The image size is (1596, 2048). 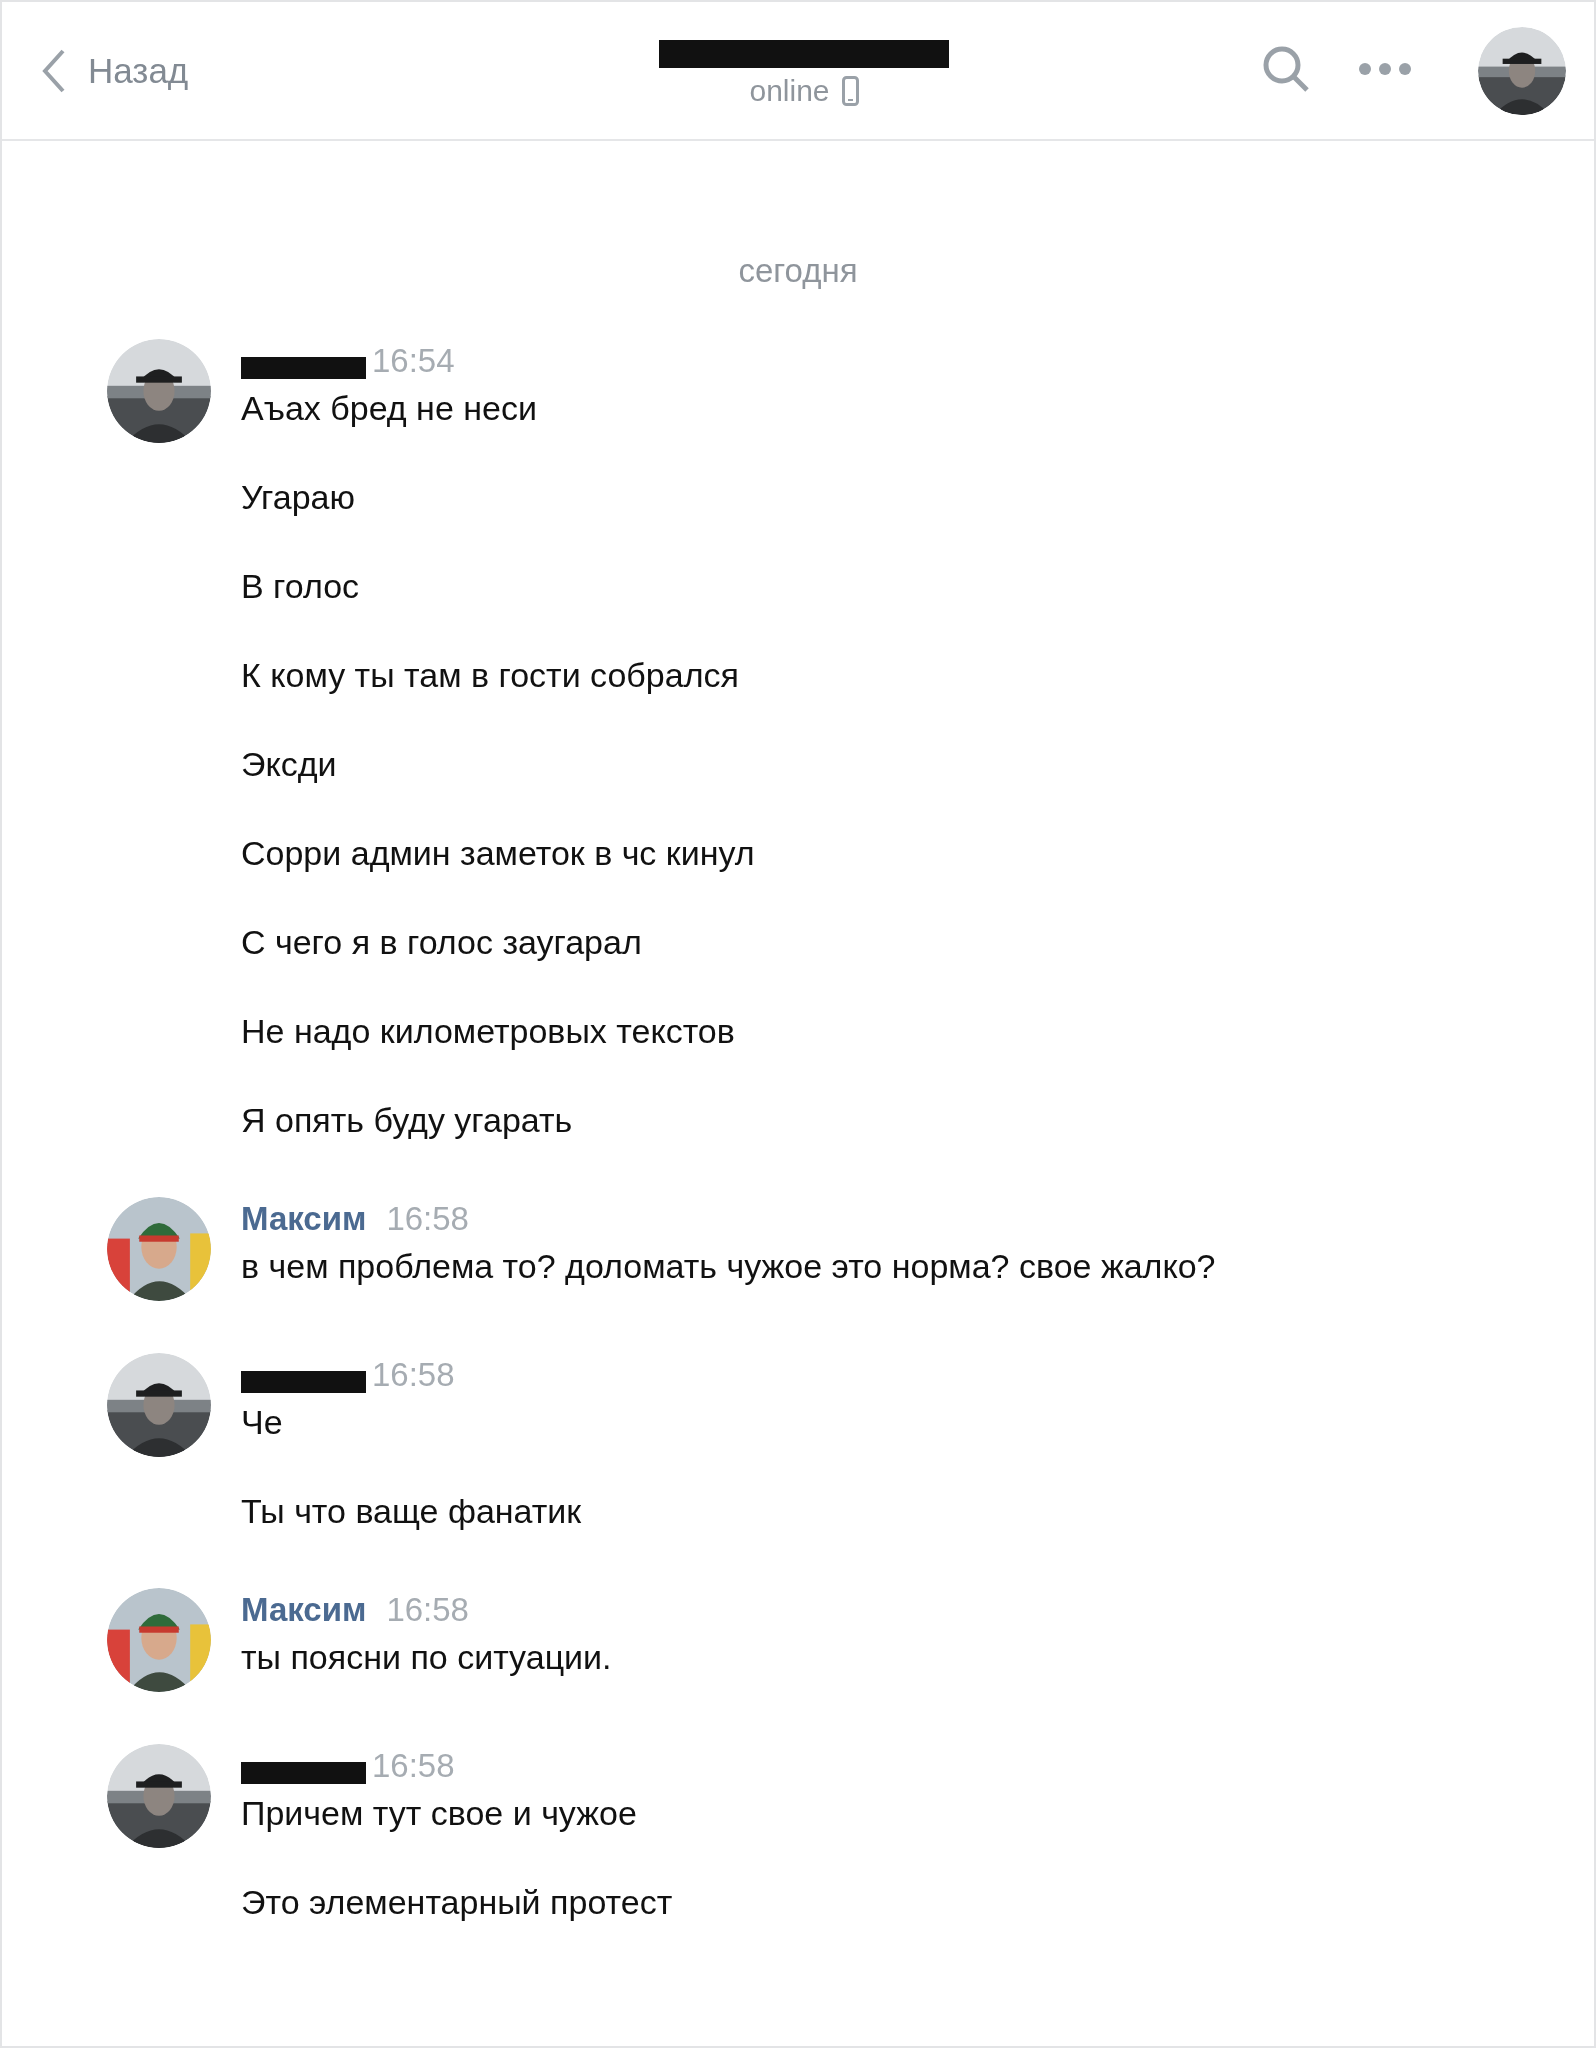 What do you see at coordinates (728, 1266) in the screenshot?
I see `message-text: в чем проблема то? доломать чужое это норма? свое жалко?` at bounding box center [728, 1266].